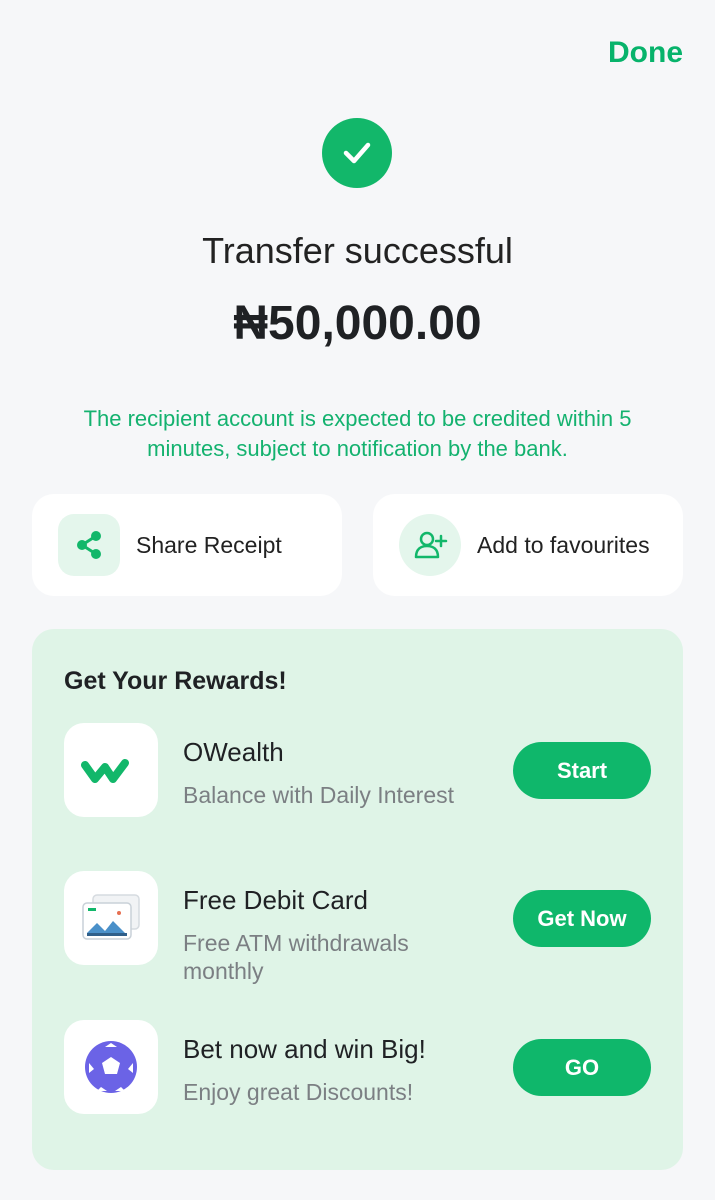  Describe the element at coordinates (582, 1067) in the screenshot. I see `go-button: GO` at that location.